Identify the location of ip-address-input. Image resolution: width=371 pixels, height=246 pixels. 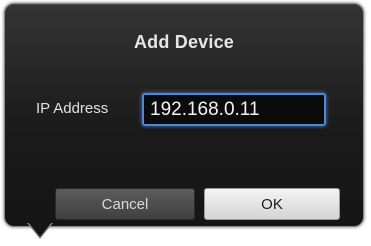
(234, 109).